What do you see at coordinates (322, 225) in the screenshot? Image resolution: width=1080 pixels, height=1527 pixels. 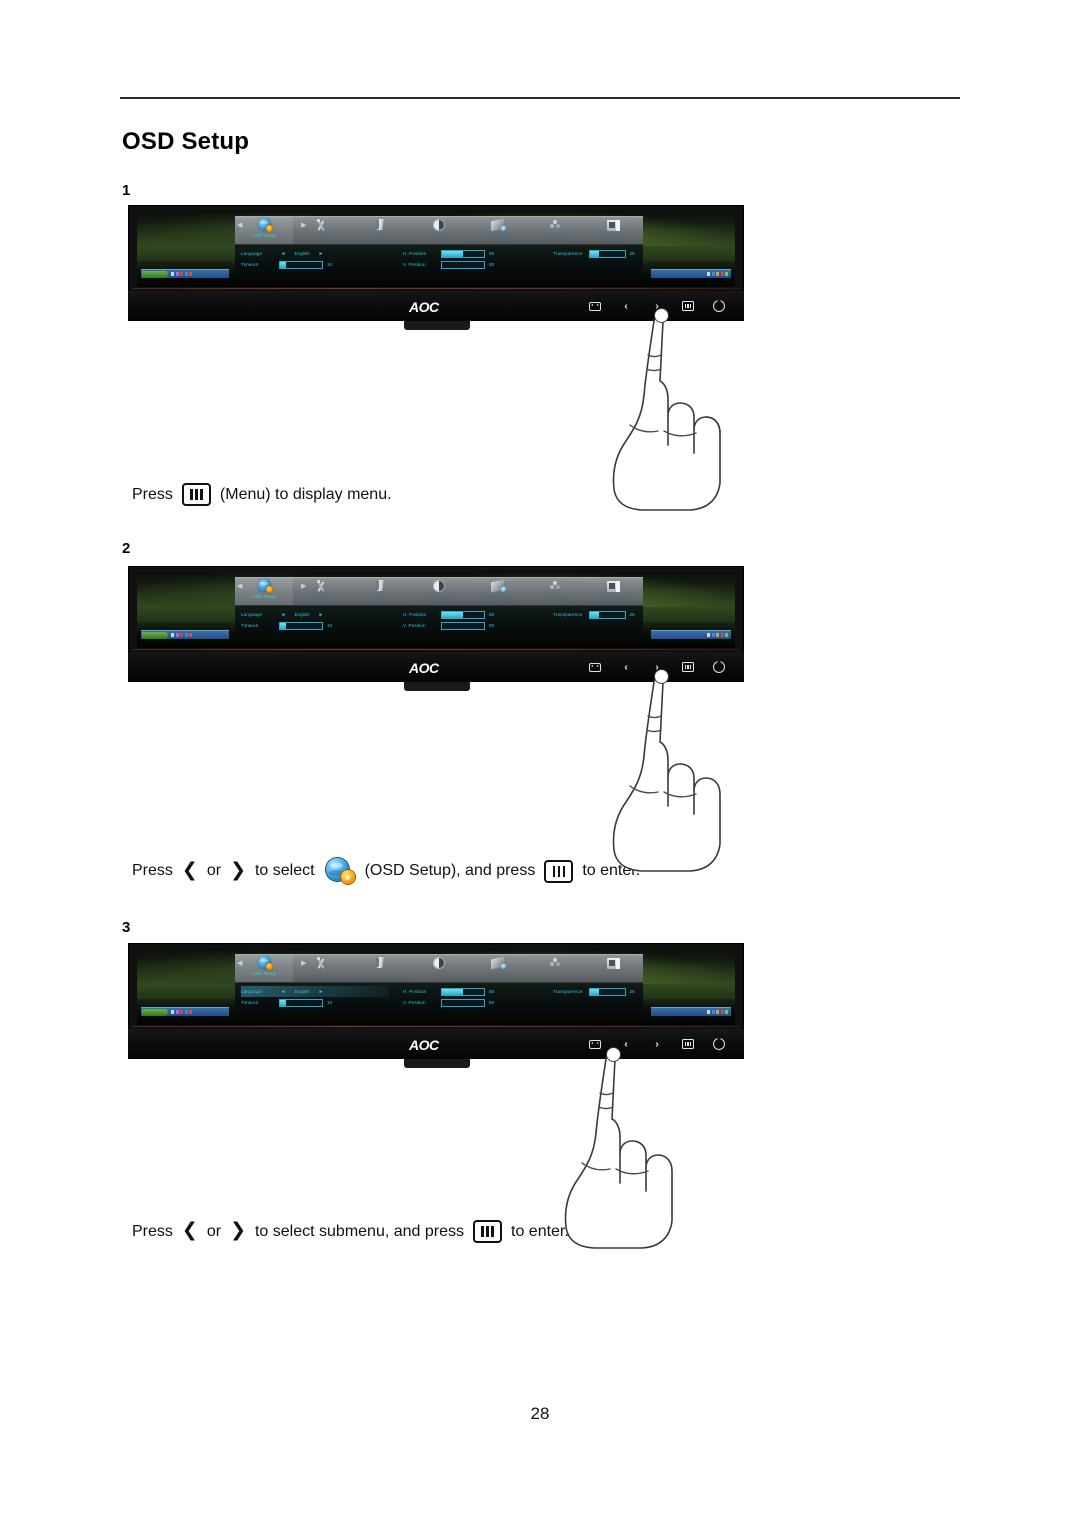 I see `tools-icon` at bounding box center [322, 225].